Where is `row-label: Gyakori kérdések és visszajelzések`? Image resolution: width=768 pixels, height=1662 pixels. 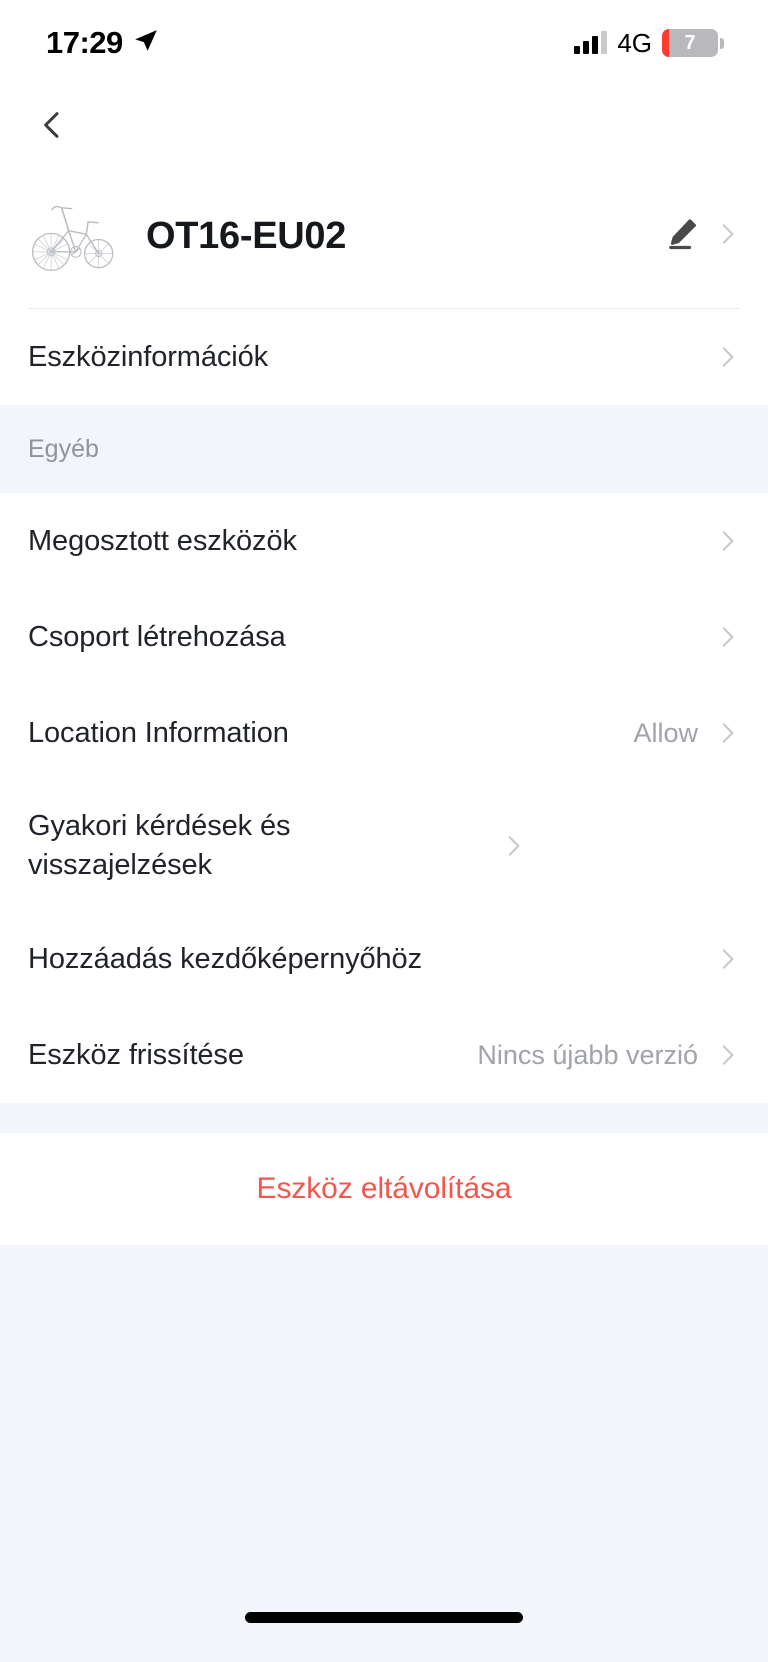
row-label: Gyakori kérdések és visszajelzések is located at coordinates (159, 845).